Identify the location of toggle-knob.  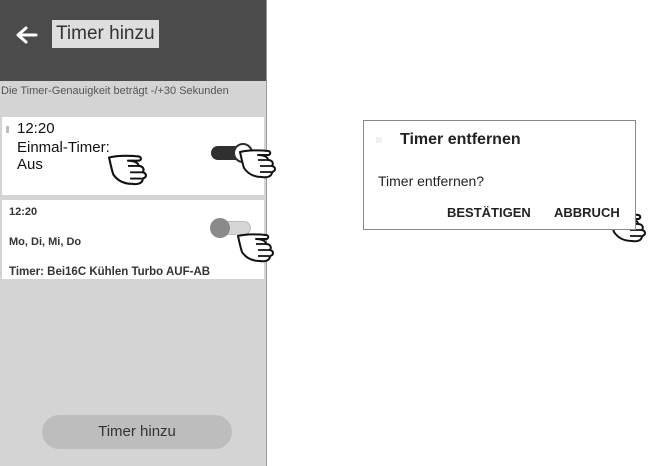
(220, 228).